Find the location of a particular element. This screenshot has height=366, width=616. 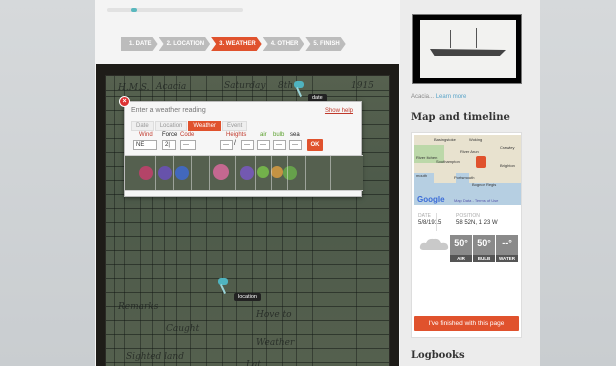

wind-label: Wind is located at coordinates (146, 135).